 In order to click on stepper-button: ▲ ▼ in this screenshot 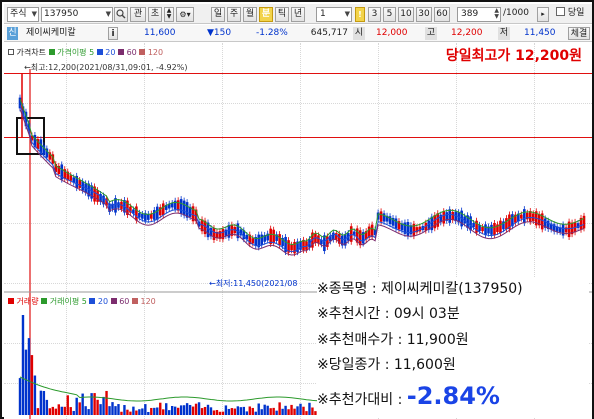, I will do `click(169, 14)`.